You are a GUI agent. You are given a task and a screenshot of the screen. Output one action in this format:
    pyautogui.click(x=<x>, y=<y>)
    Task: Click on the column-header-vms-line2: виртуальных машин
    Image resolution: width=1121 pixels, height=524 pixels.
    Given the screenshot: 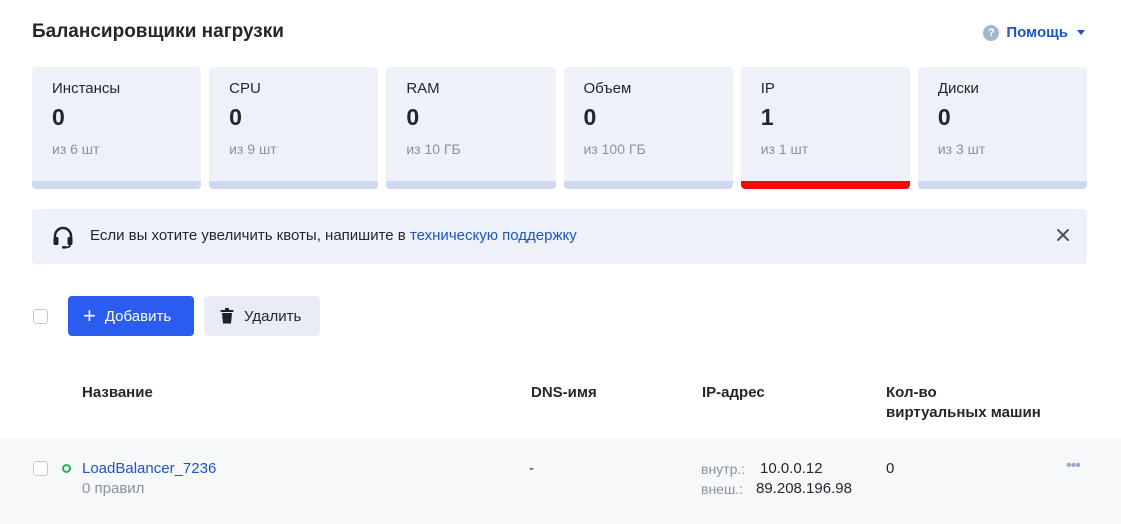 What is the action you would take?
    pyautogui.click(x=963, y=412)
    